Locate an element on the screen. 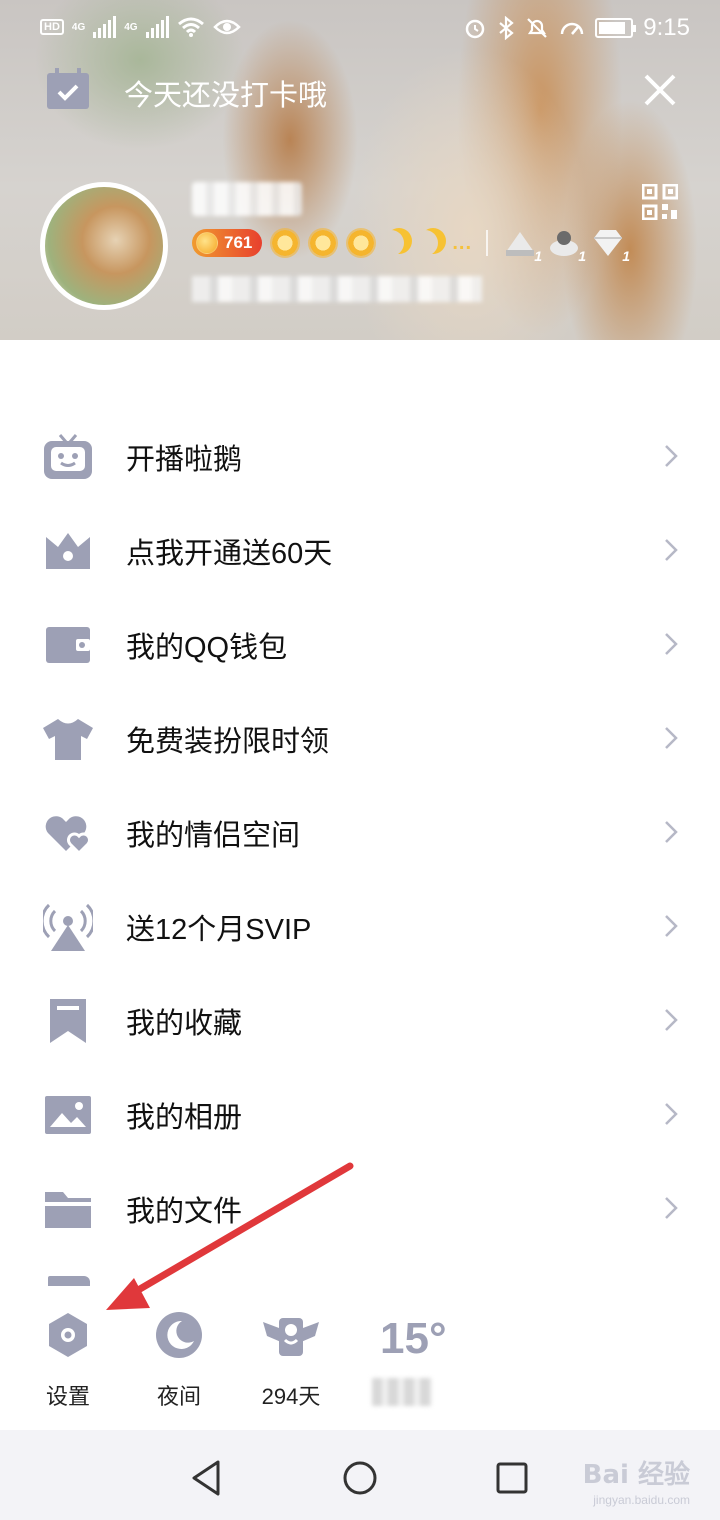 The width and height of the screenshot is (720, 1520). watermark-url: jingyan.baidu.com is located at coordinates (641, 1500).